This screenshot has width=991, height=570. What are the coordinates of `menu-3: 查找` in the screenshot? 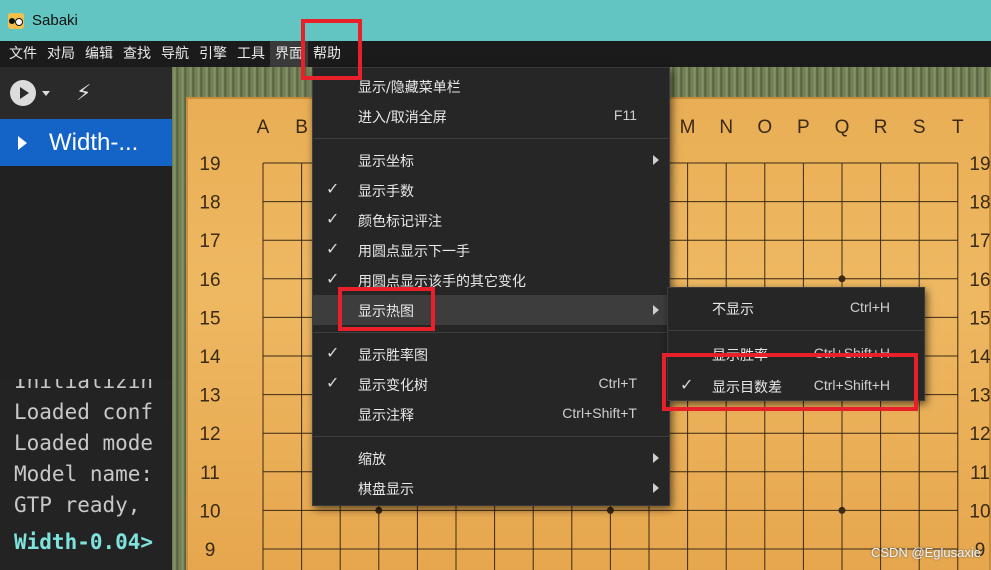 It's located at (137, 54).